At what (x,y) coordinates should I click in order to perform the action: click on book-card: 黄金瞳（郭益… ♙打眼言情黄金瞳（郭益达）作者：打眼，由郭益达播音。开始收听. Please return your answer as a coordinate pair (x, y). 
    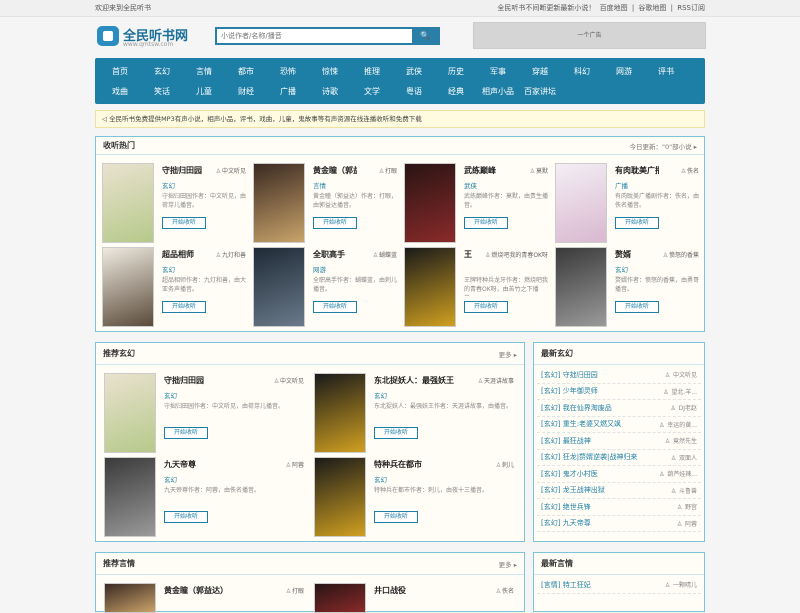
    Looking at the image, I should click on (325, 203).